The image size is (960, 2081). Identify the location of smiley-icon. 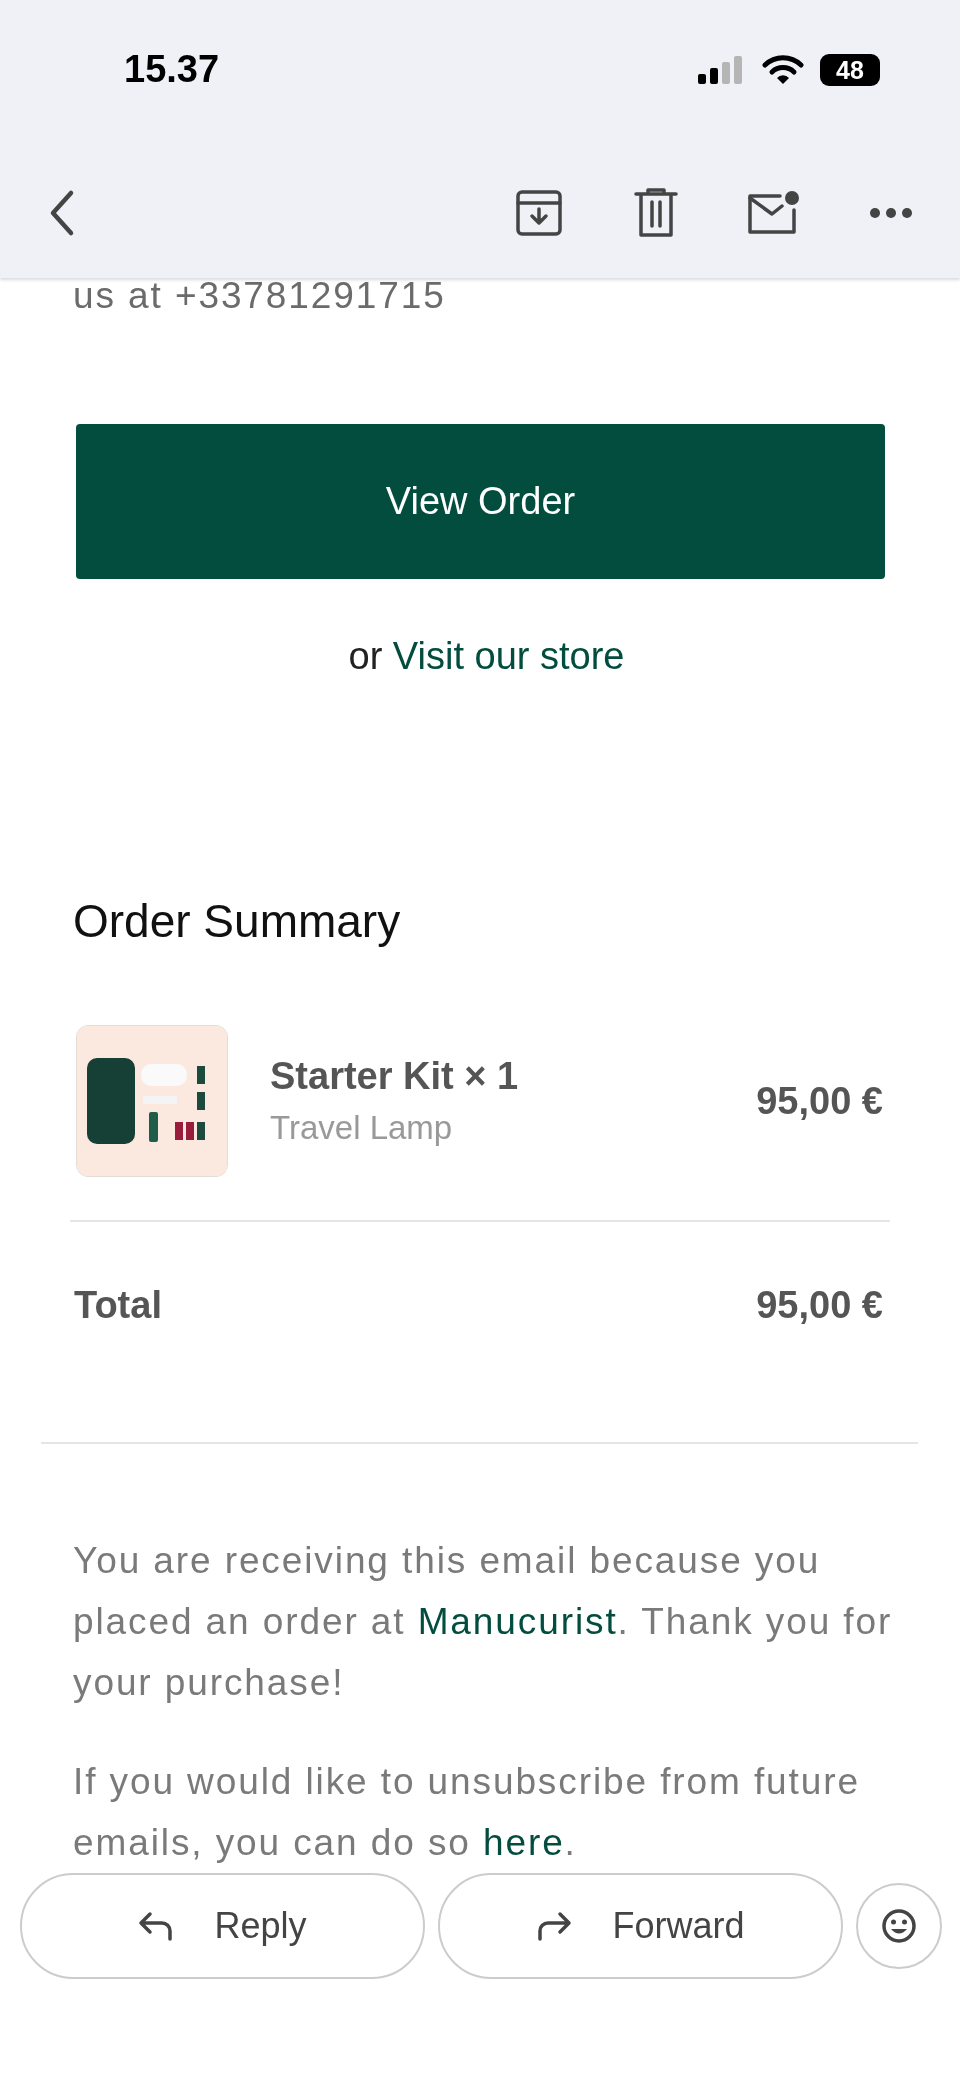
(899, 1926).